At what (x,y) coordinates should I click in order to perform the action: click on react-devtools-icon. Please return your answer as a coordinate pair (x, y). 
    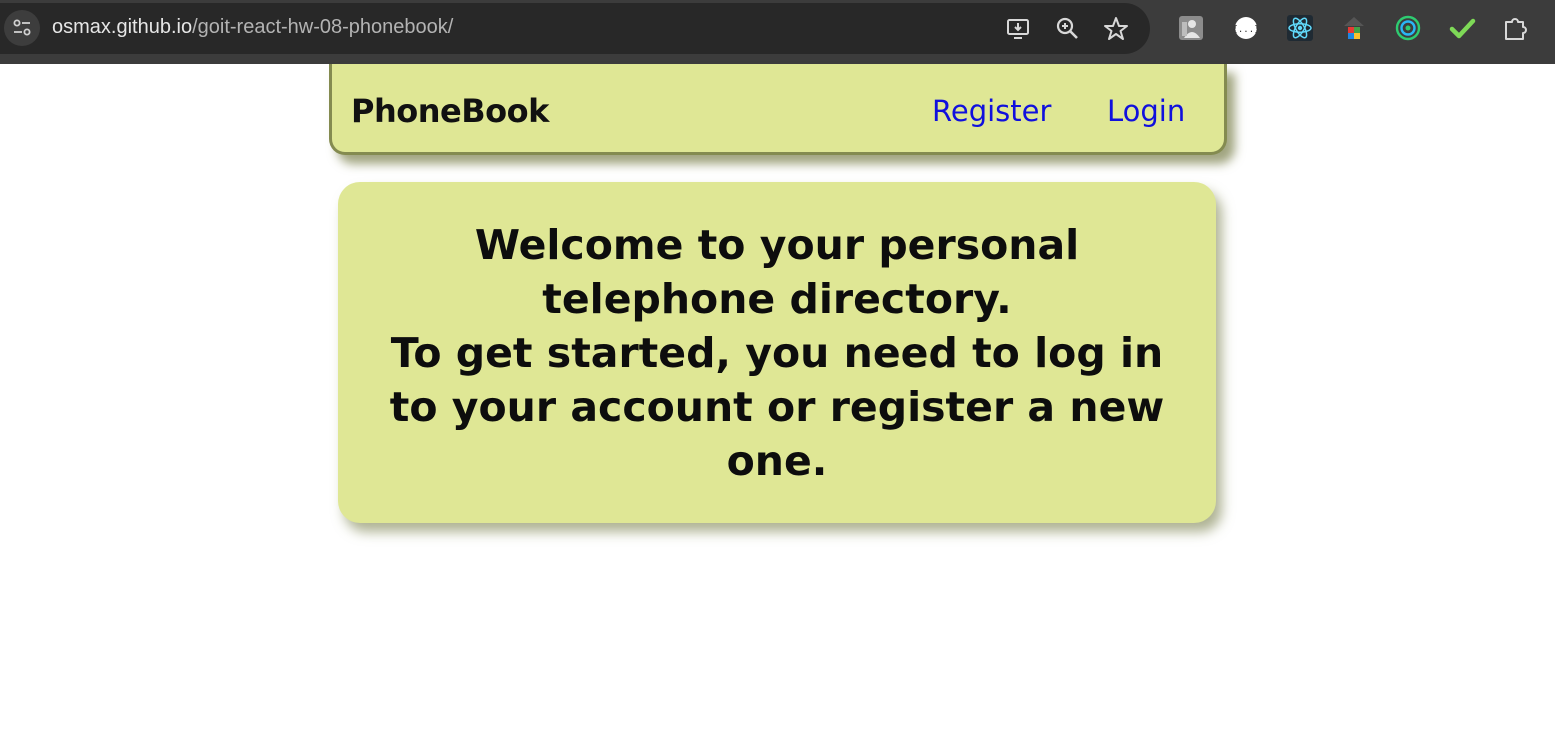
    Looking at the image, I should click on (1300, 28).